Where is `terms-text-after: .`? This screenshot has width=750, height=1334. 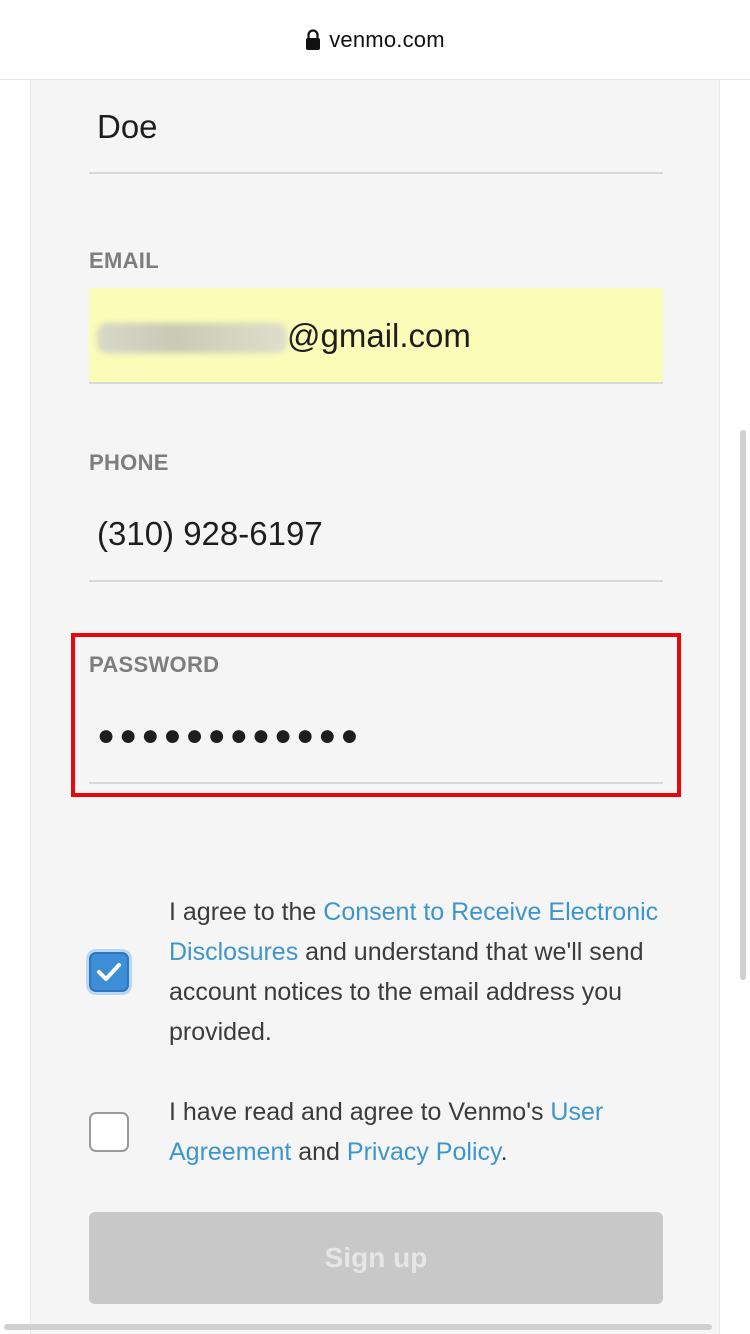
terms-text-after: . is located at coordinates (504, 1152).